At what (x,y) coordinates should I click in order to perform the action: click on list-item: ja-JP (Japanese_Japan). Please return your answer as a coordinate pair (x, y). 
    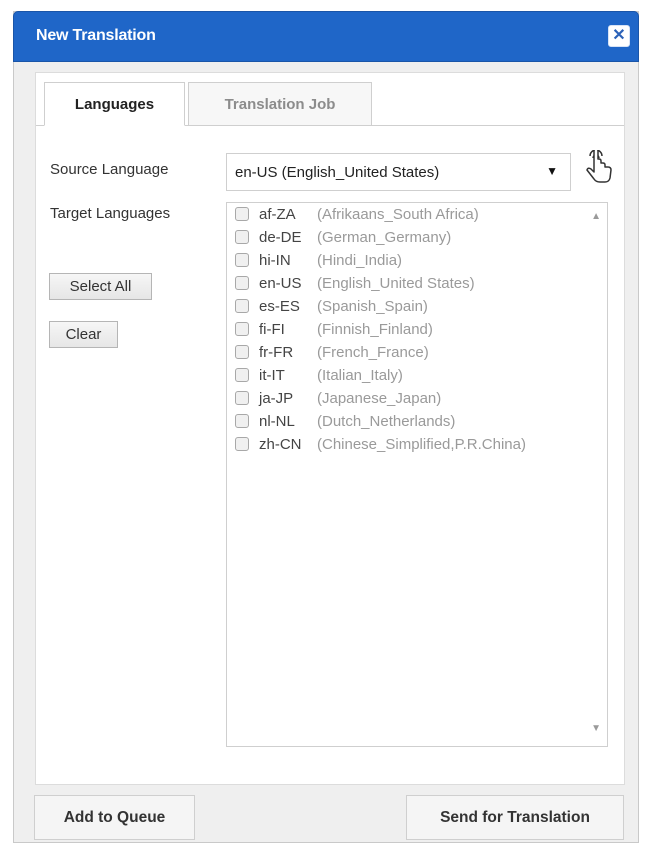
    Looking at the image, I should click on (338, 398).